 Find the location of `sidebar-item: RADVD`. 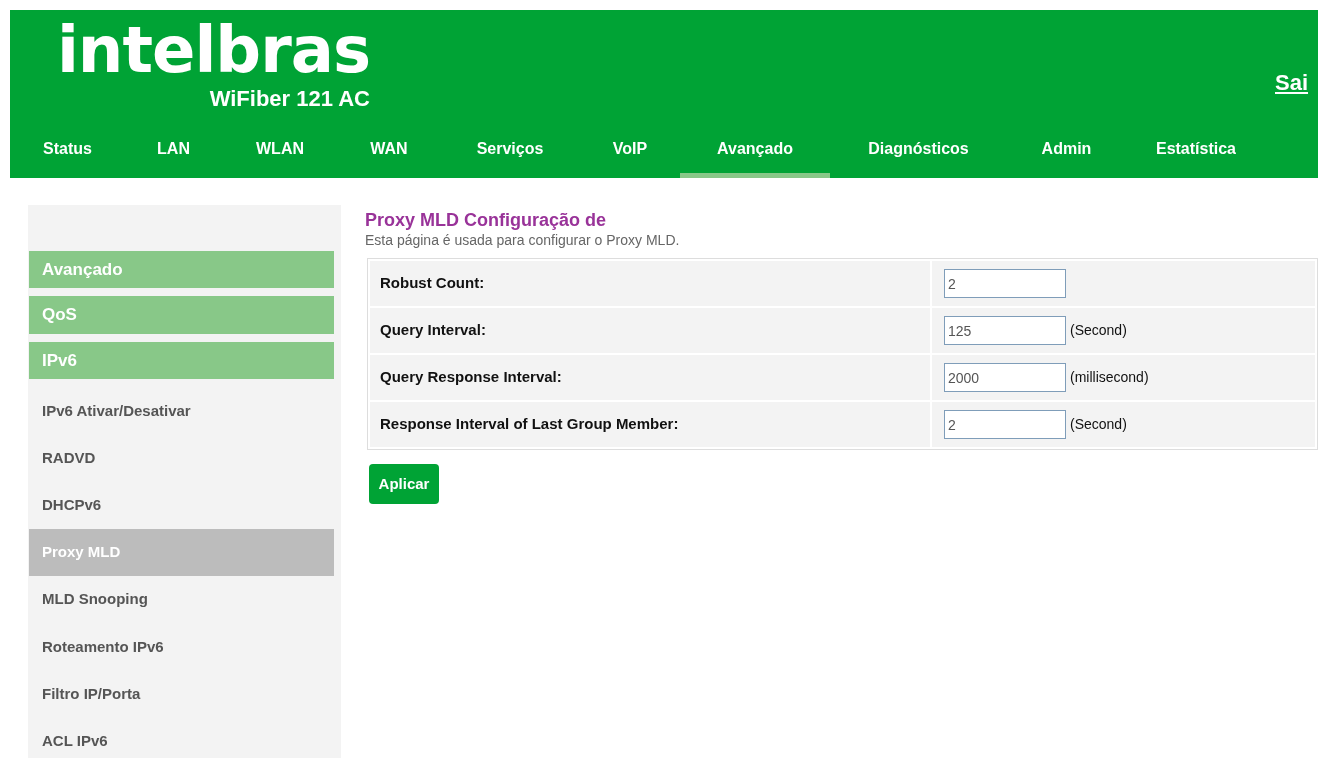

sidebar-item: RADVD is located at coordinates (181, 458).